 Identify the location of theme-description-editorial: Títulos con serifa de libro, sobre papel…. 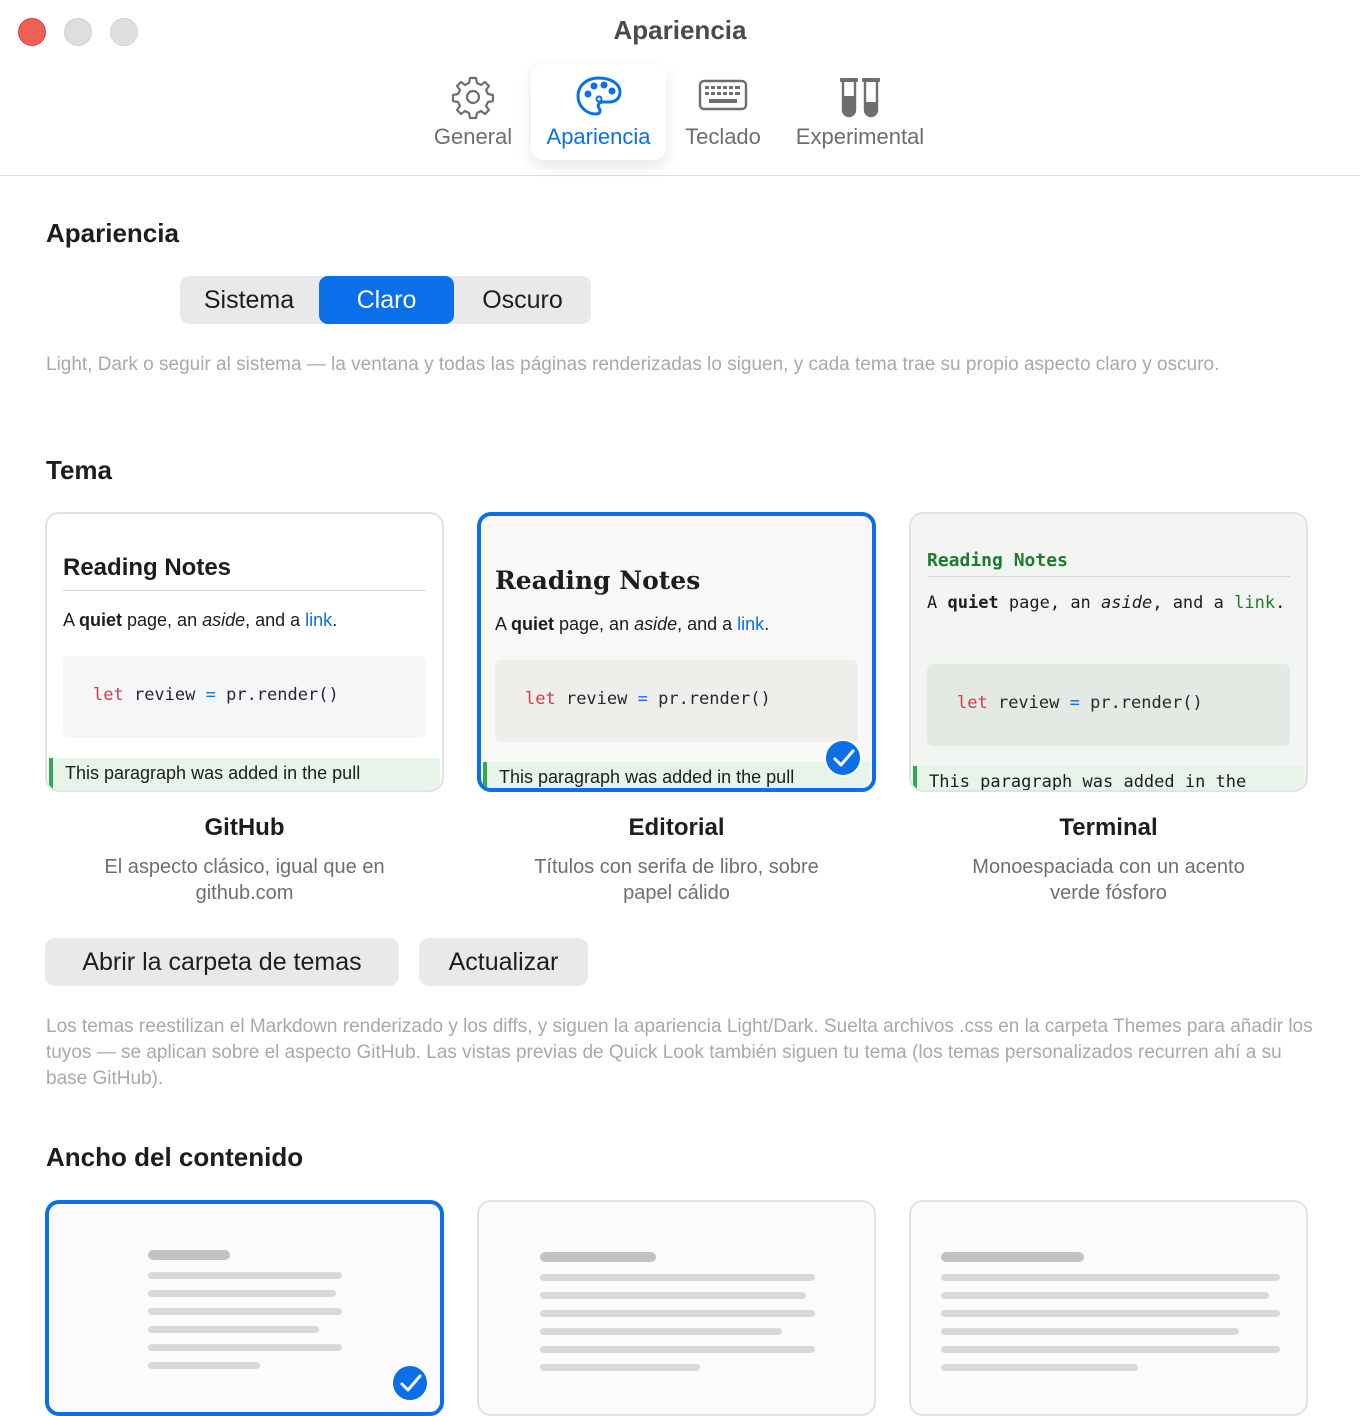
(676, 880).